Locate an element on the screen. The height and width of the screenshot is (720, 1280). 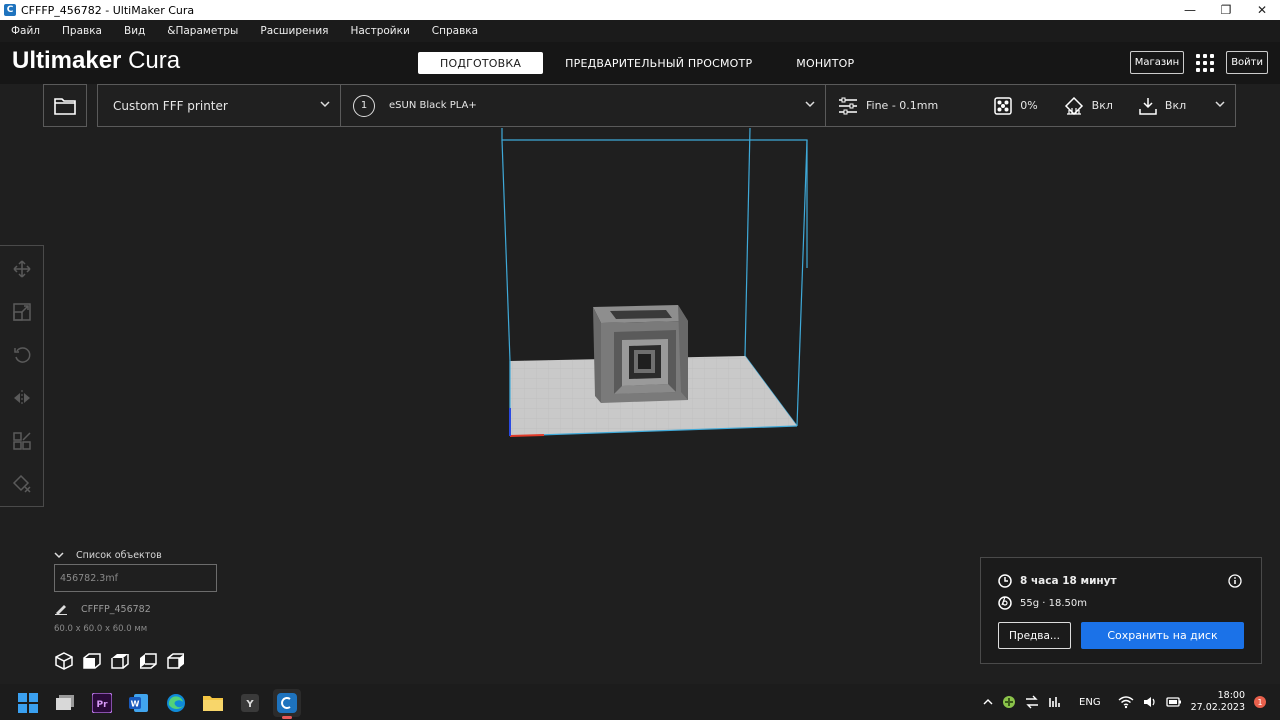
language-indicator: ENG is located at coordinates (1090, 702).